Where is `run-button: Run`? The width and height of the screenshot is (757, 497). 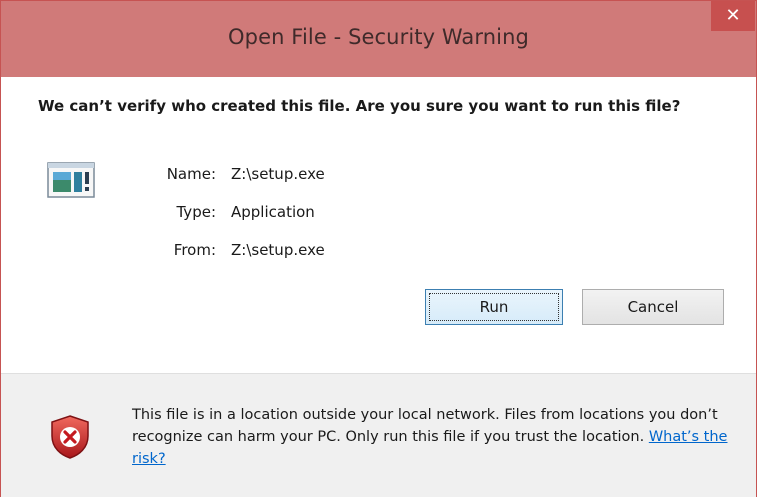 run-button: Run is located at coordinates (494, 307).